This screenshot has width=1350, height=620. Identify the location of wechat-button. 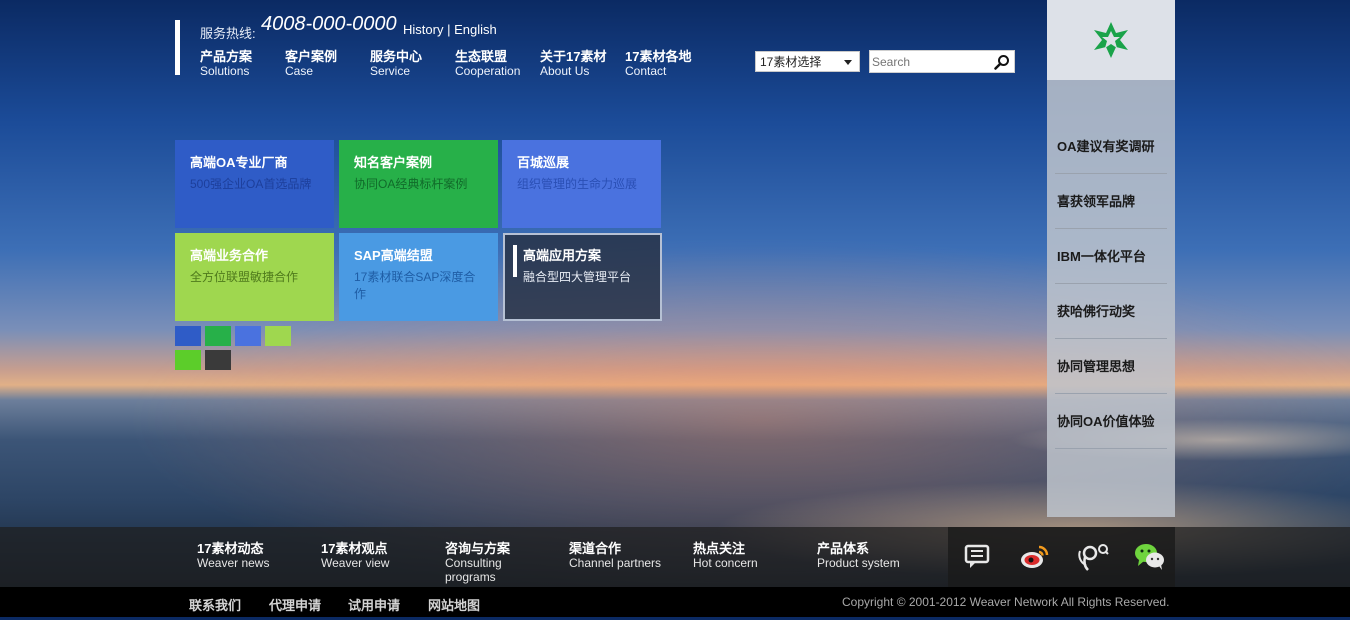
(1147, 557).